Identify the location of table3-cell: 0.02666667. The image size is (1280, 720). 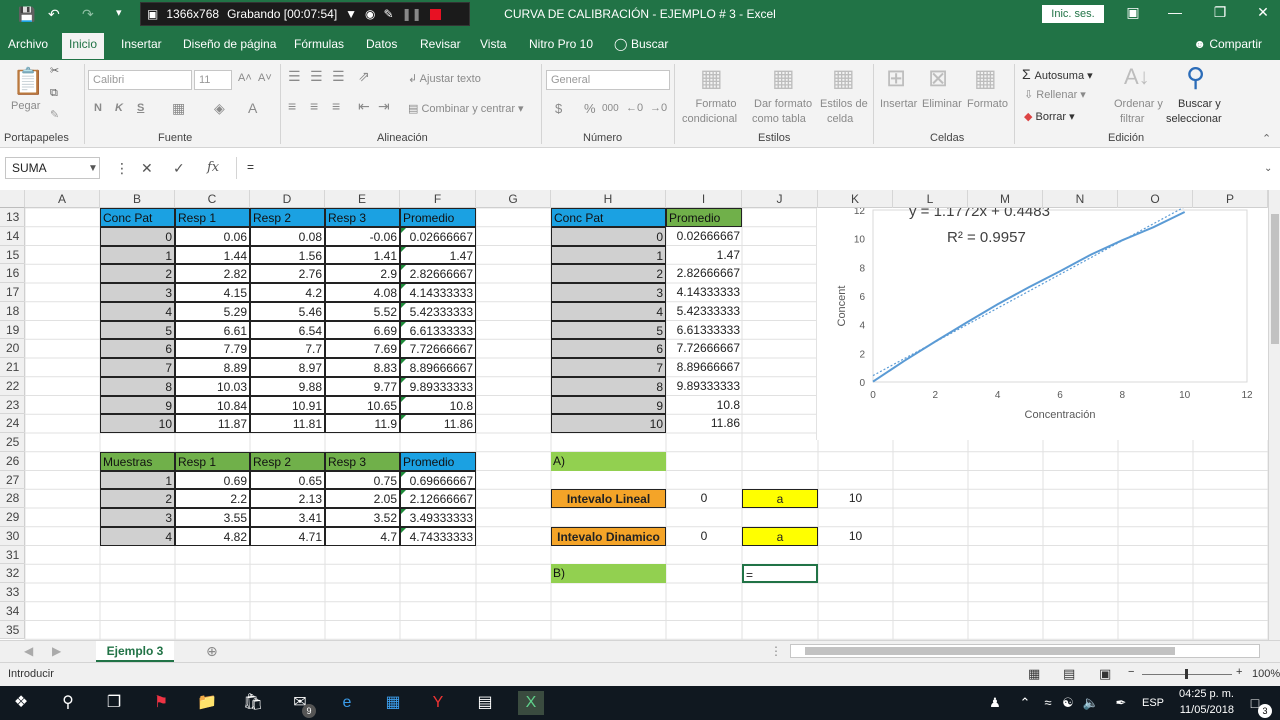
(704, 236).